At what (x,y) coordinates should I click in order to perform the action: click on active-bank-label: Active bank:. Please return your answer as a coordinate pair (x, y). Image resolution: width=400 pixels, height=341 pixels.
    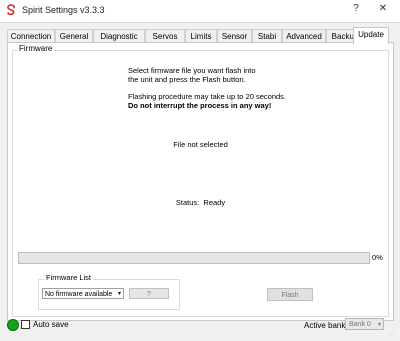
    Looking at the image, I should click on (326, 325).